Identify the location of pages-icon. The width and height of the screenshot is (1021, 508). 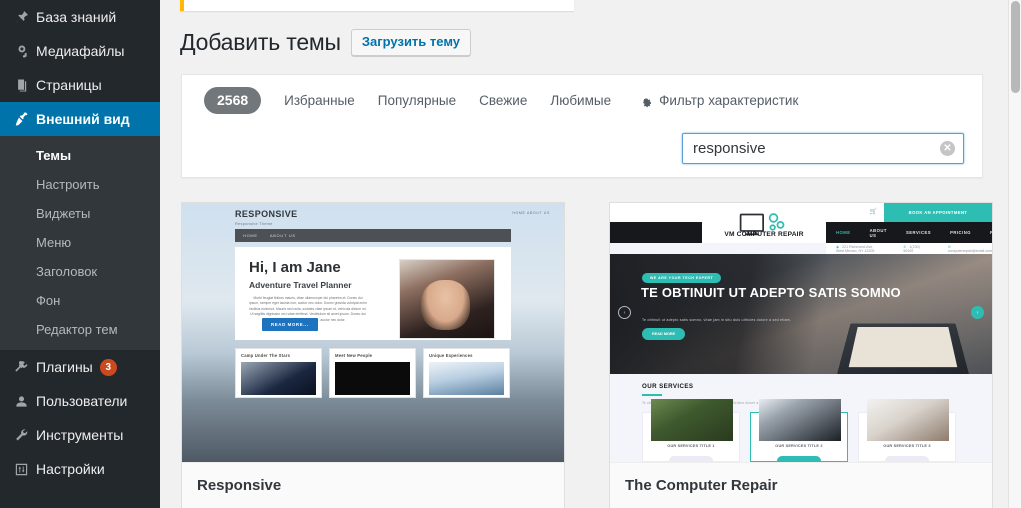
(21, 85).